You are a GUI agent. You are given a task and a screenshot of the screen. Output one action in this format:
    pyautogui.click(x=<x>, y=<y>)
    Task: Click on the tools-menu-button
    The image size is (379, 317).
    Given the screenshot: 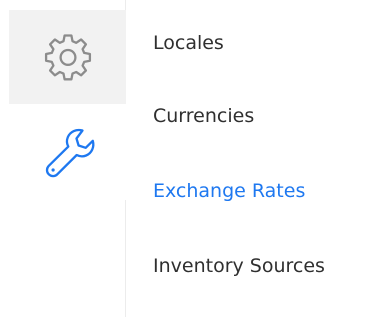 What is the action you would take?
    pyautogui.click(x=67, y=152)
    